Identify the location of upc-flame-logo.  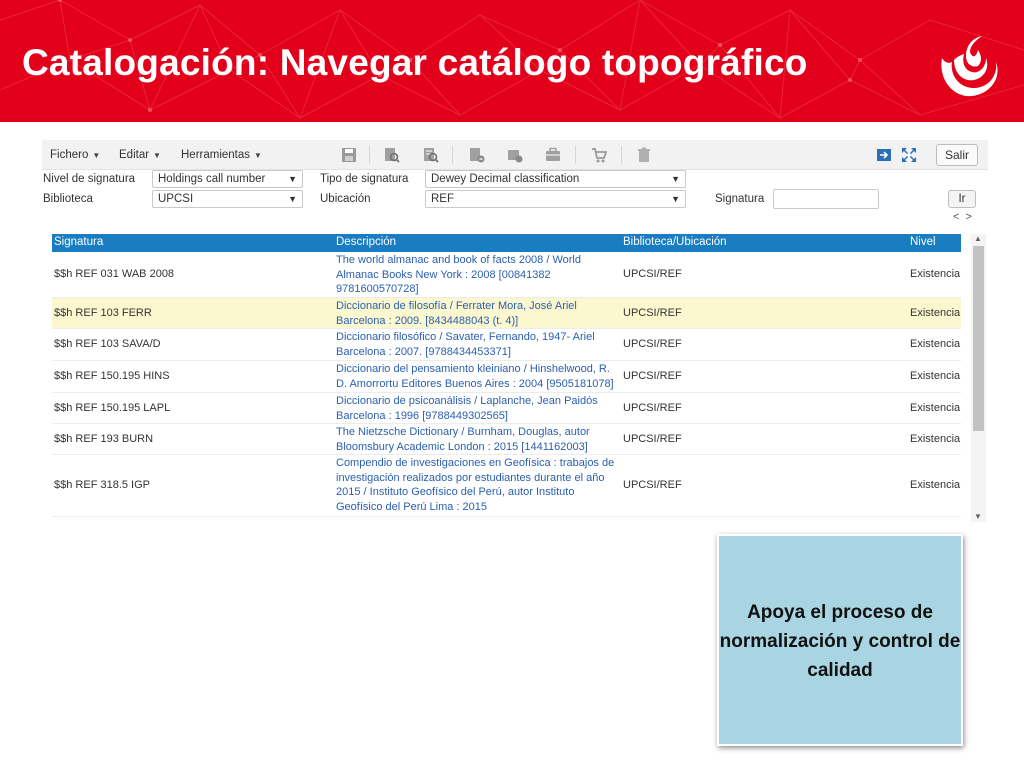
(969, 66).